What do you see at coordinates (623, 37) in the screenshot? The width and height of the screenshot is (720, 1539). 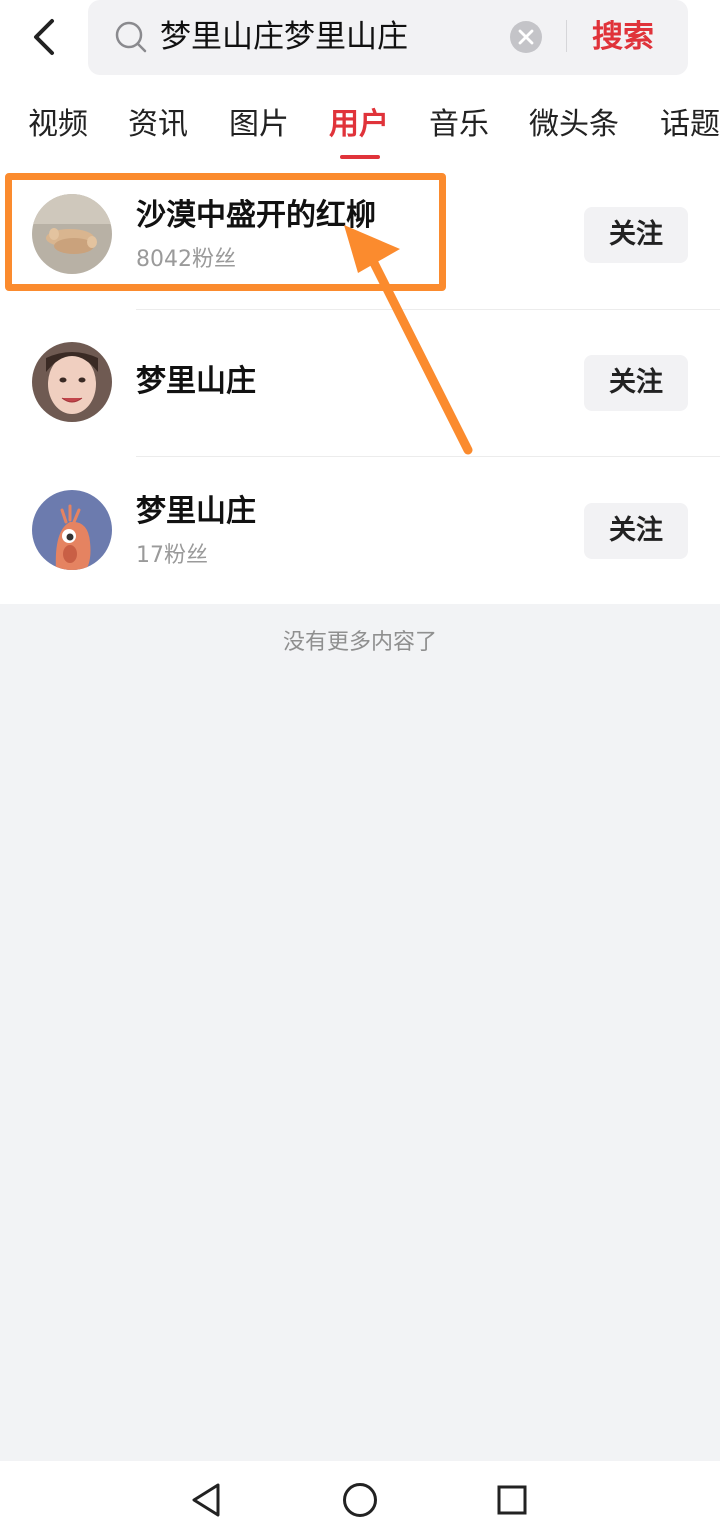 I see `search-button: 搜索` at bounding box center [623, 37].